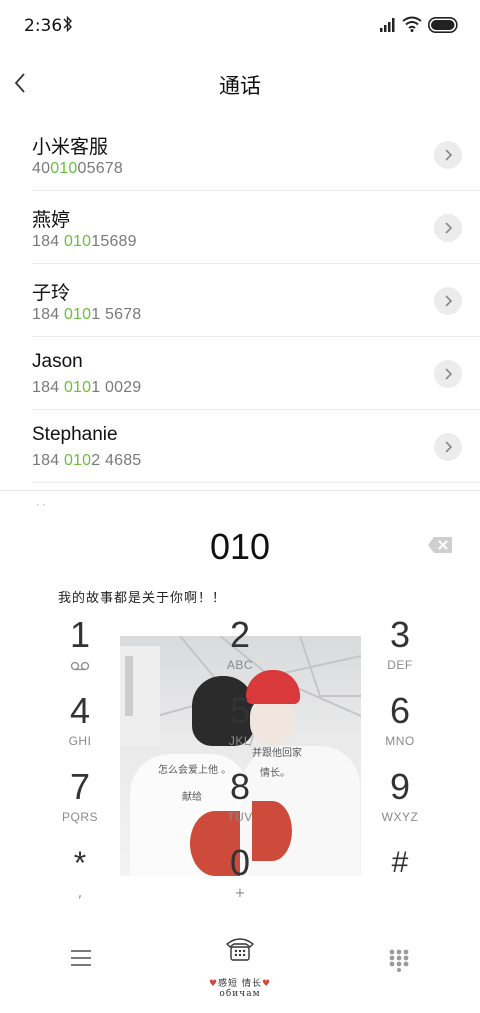 The width and height of the screenshot is (480, 1013). Describe the element at coordinates (387, 25) in the screenshot. I see `signal-icon` at that location.